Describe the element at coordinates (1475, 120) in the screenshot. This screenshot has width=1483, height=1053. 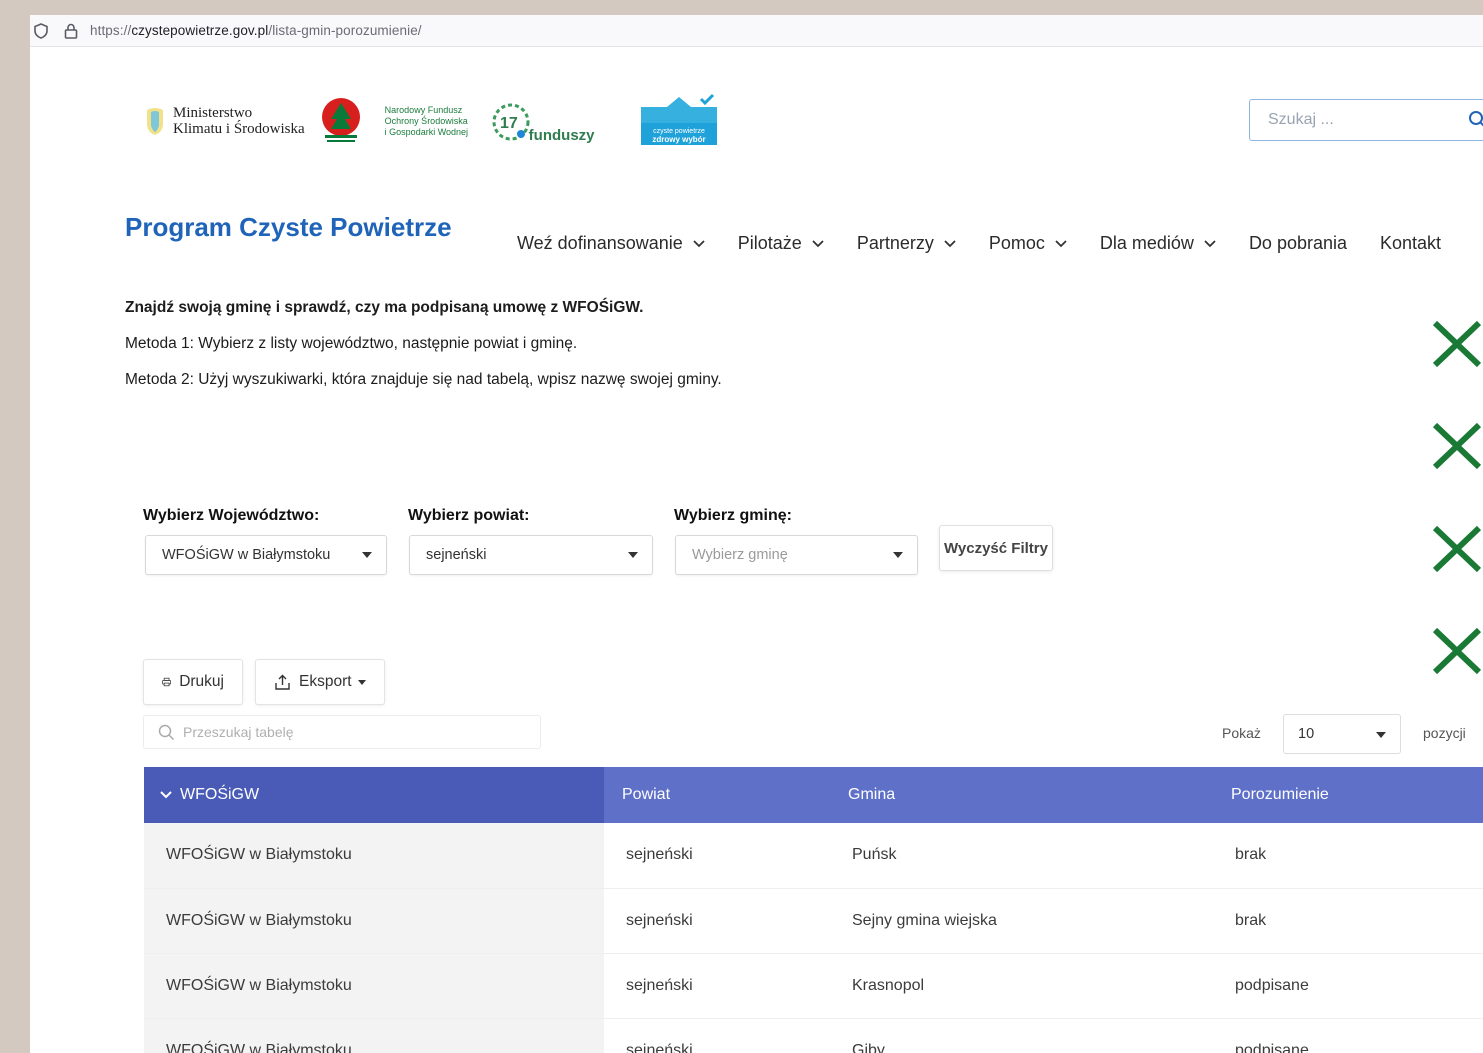
I see `search-icon` at that location.